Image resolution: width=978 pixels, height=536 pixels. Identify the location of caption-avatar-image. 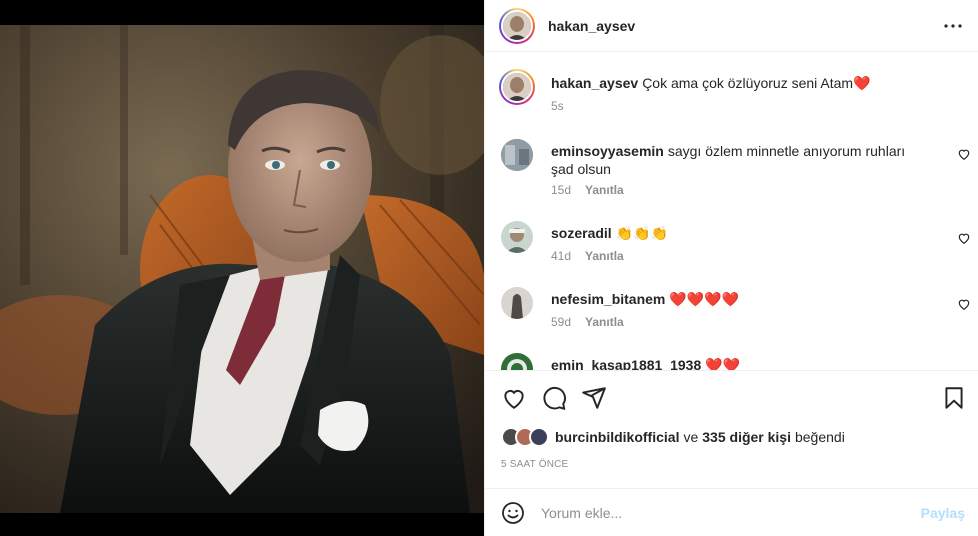
(517, 87).